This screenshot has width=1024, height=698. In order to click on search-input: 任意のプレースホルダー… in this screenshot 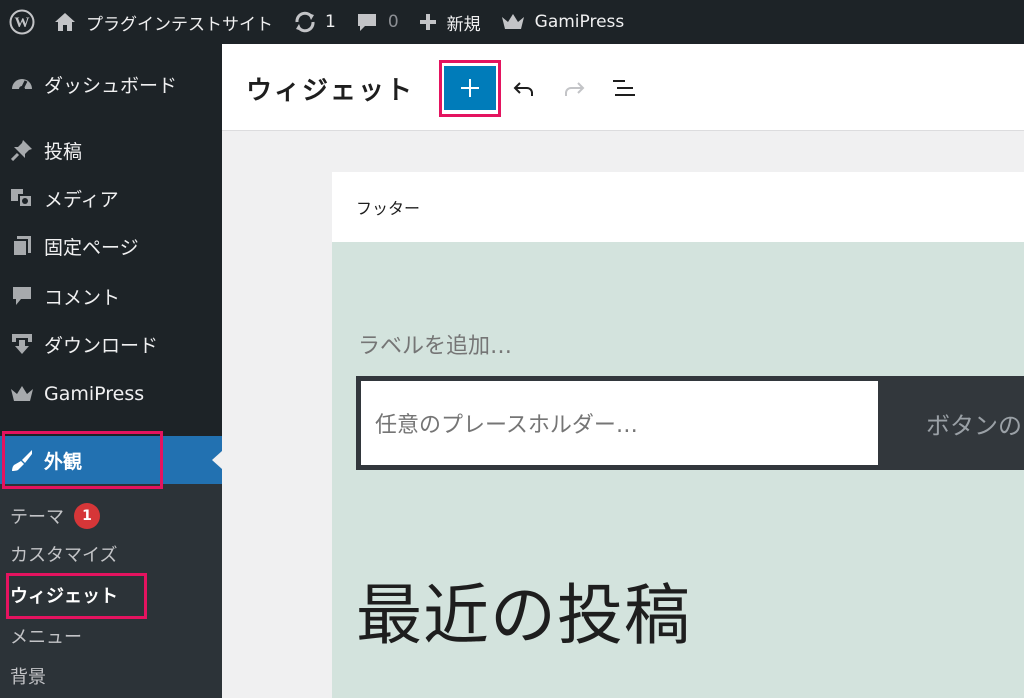, I will do `click(619, 423)`.